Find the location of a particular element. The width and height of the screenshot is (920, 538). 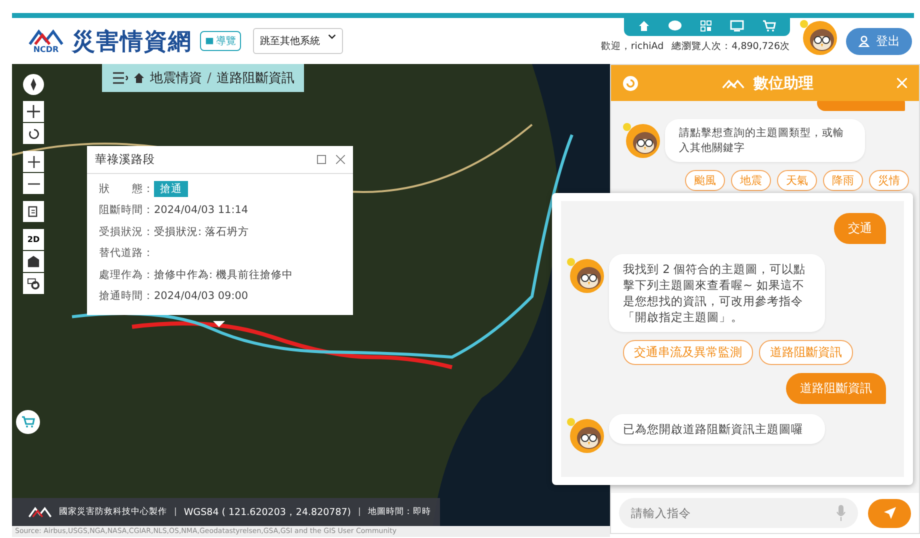

bot-message: 請點擊想查詢的主題圖類型，或輸入其他關鍵字 is located at coordinates (765, 140).